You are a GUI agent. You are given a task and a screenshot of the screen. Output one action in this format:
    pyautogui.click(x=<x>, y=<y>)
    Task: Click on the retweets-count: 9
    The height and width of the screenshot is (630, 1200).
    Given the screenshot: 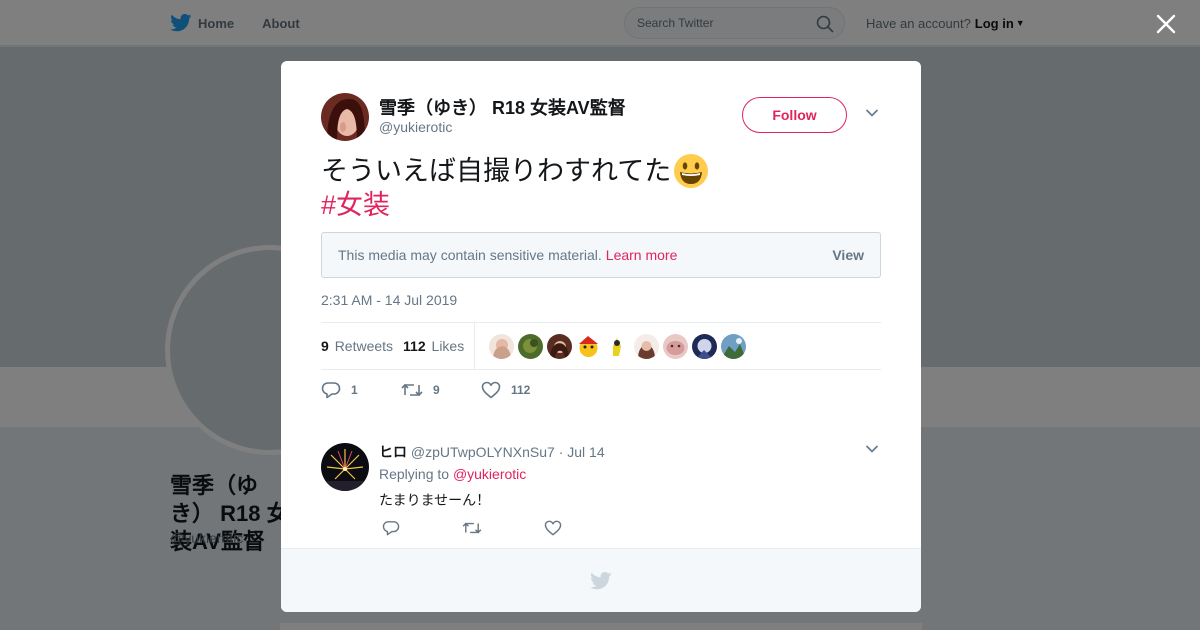 What is the action you would take?
    pyautogui.click(x=325, y=346)
    